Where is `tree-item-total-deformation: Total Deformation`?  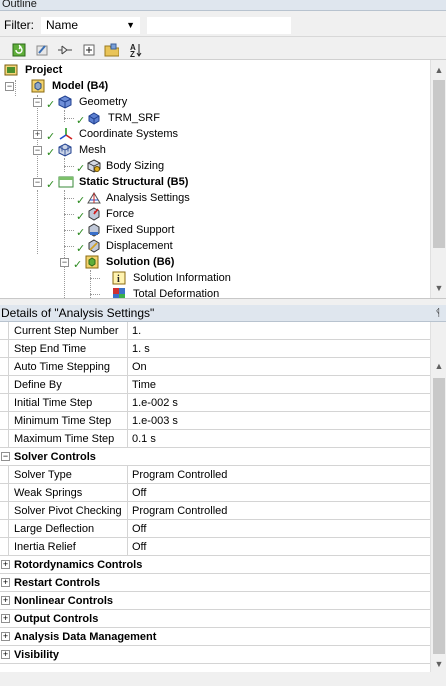 tree-item-total-deformation: Total Deformation is located at coordinates (215, 292).